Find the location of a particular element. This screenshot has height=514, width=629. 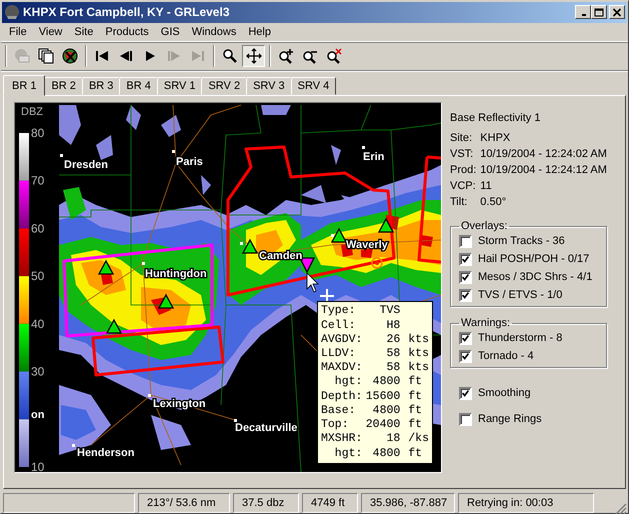

toolbar-button is located at coordinates (253, 55).